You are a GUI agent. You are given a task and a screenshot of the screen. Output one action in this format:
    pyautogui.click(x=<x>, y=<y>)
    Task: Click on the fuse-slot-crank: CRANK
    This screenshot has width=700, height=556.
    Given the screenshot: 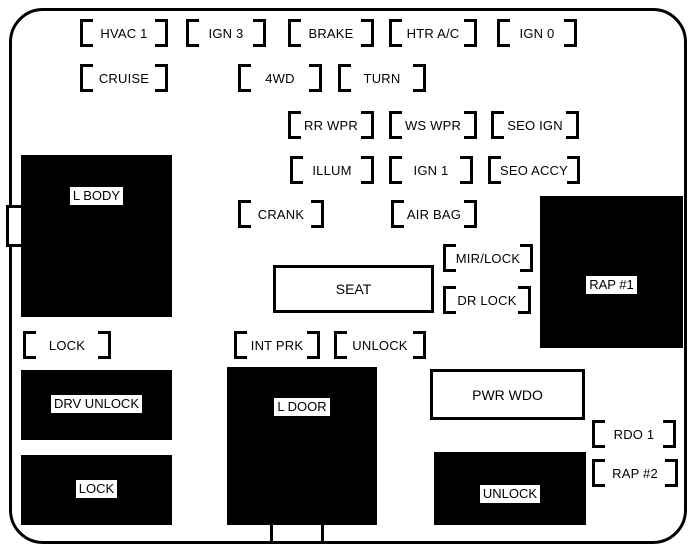 What is the action you would take?
    pyautogui.click(x=281, y=214)
    